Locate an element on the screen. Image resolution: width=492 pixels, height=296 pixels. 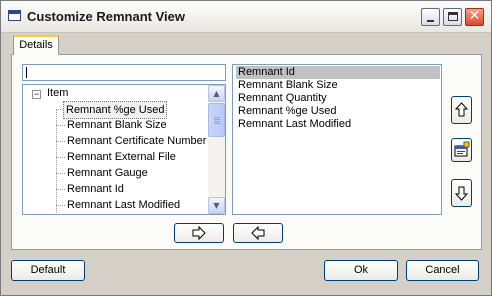
arrow-right-icon is located at coordinates (199, 233).